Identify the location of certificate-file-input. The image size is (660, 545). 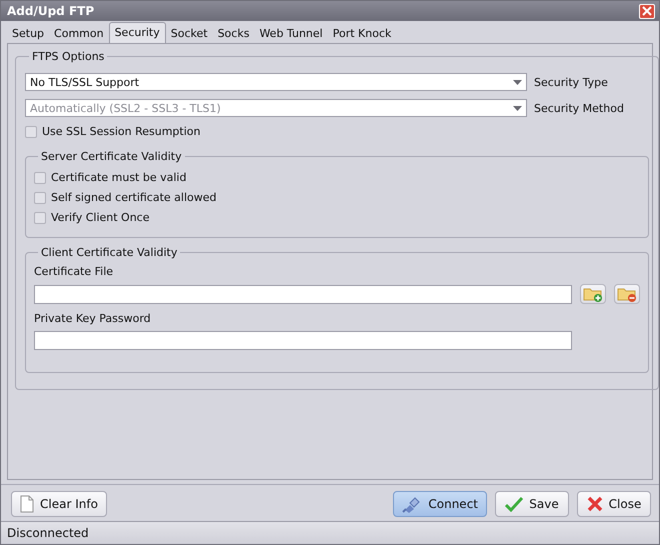
(303, 294).